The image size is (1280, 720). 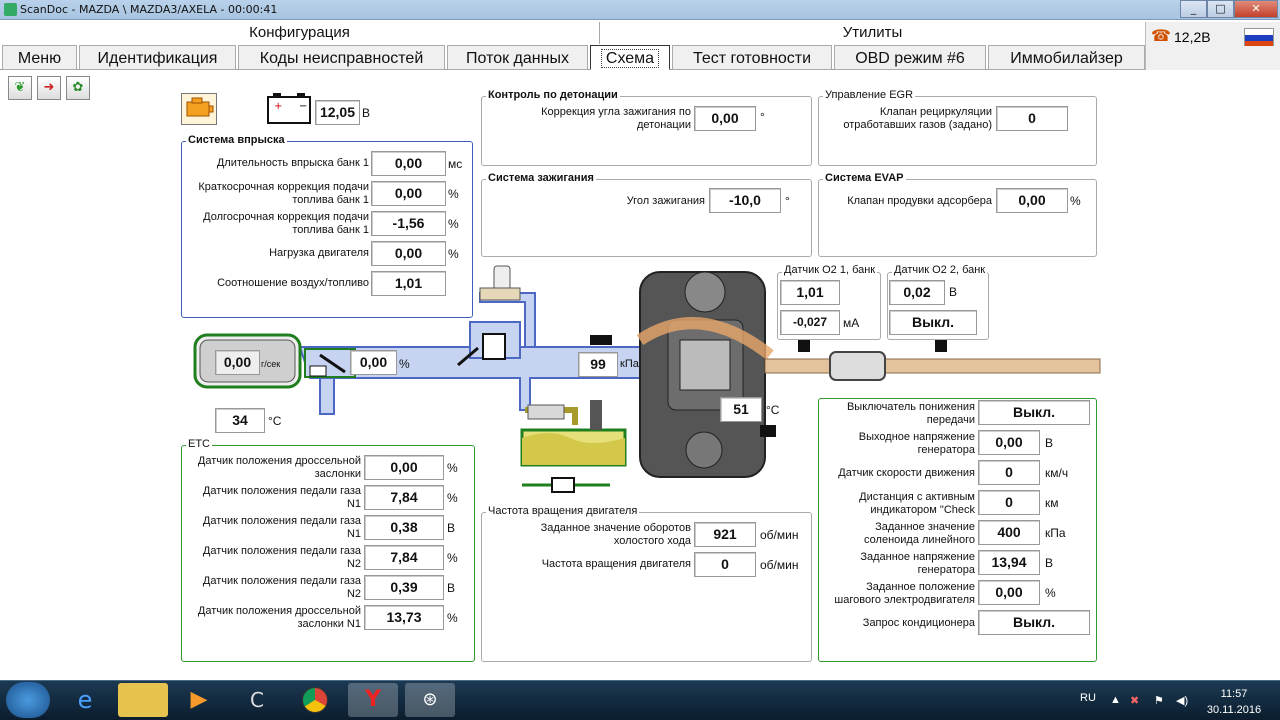 What do you see at coordinates (279, 467) in the screenshot?
I see `etc-label-1: Датчик положения дроссельной заслонки` at bounding box center [279, 467].